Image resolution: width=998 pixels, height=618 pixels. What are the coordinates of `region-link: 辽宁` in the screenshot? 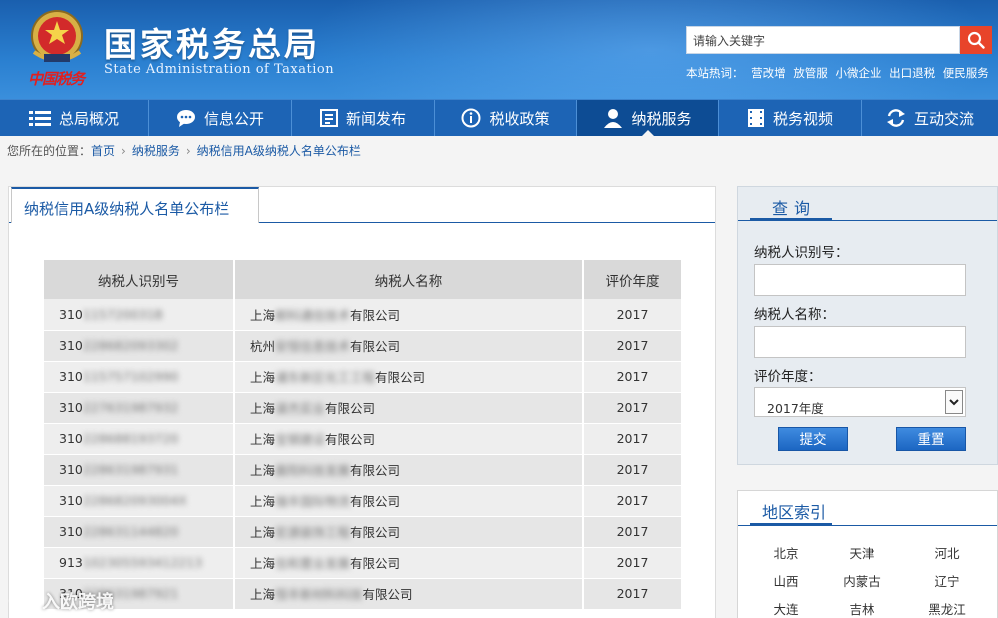 It's located at (947, 580).